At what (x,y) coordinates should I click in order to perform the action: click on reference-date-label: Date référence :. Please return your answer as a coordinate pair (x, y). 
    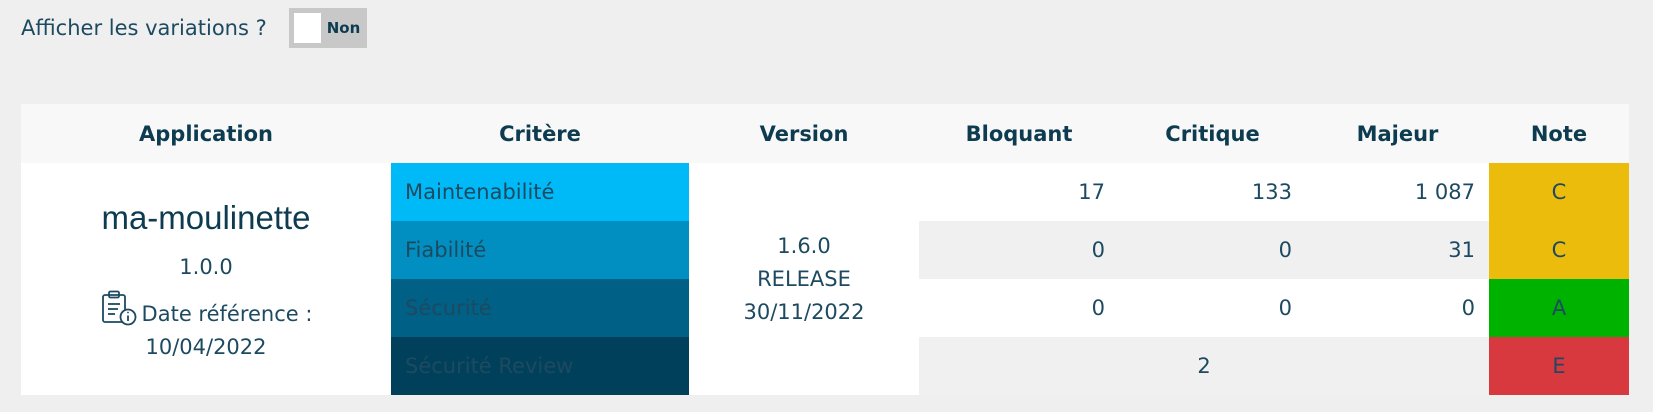
    Looking at the image, I should click on (227, 313).